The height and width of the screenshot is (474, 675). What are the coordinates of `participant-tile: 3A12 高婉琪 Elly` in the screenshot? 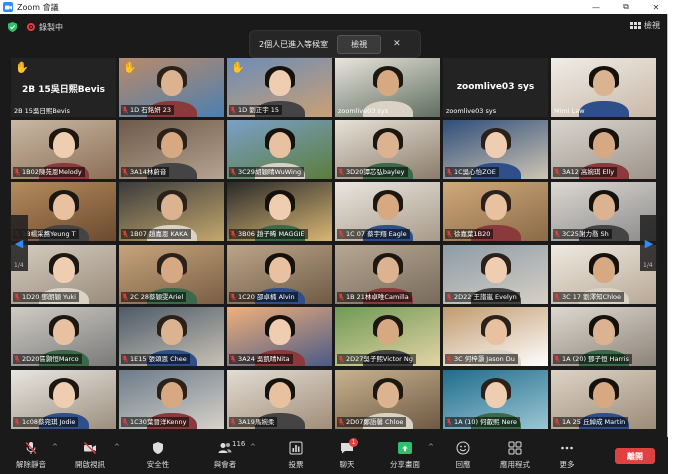 It's located at (603, 149).